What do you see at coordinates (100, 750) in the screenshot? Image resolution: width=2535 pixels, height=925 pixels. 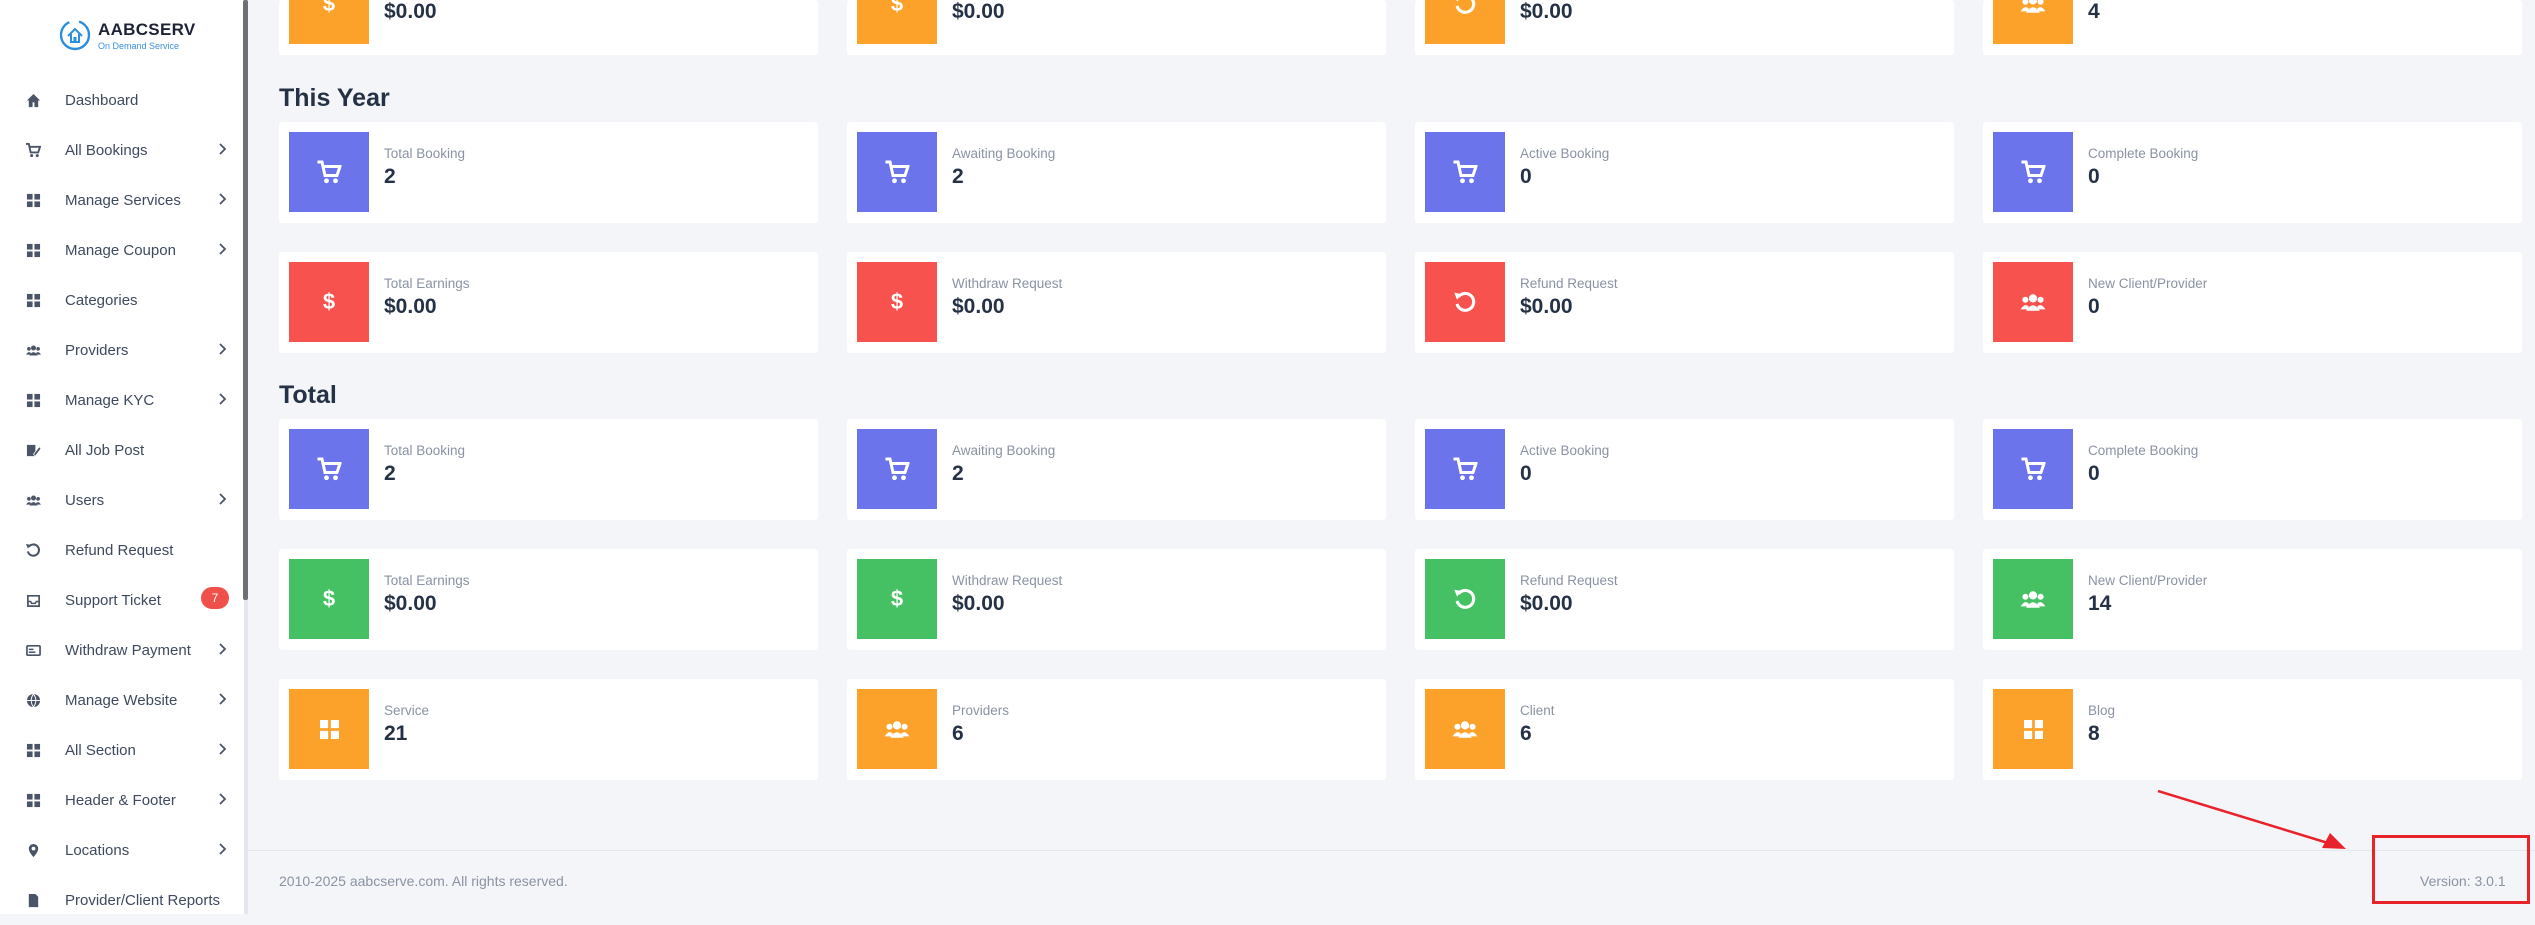 I see `sidebar-item-label: All Section` at bounding box center [100, 750].